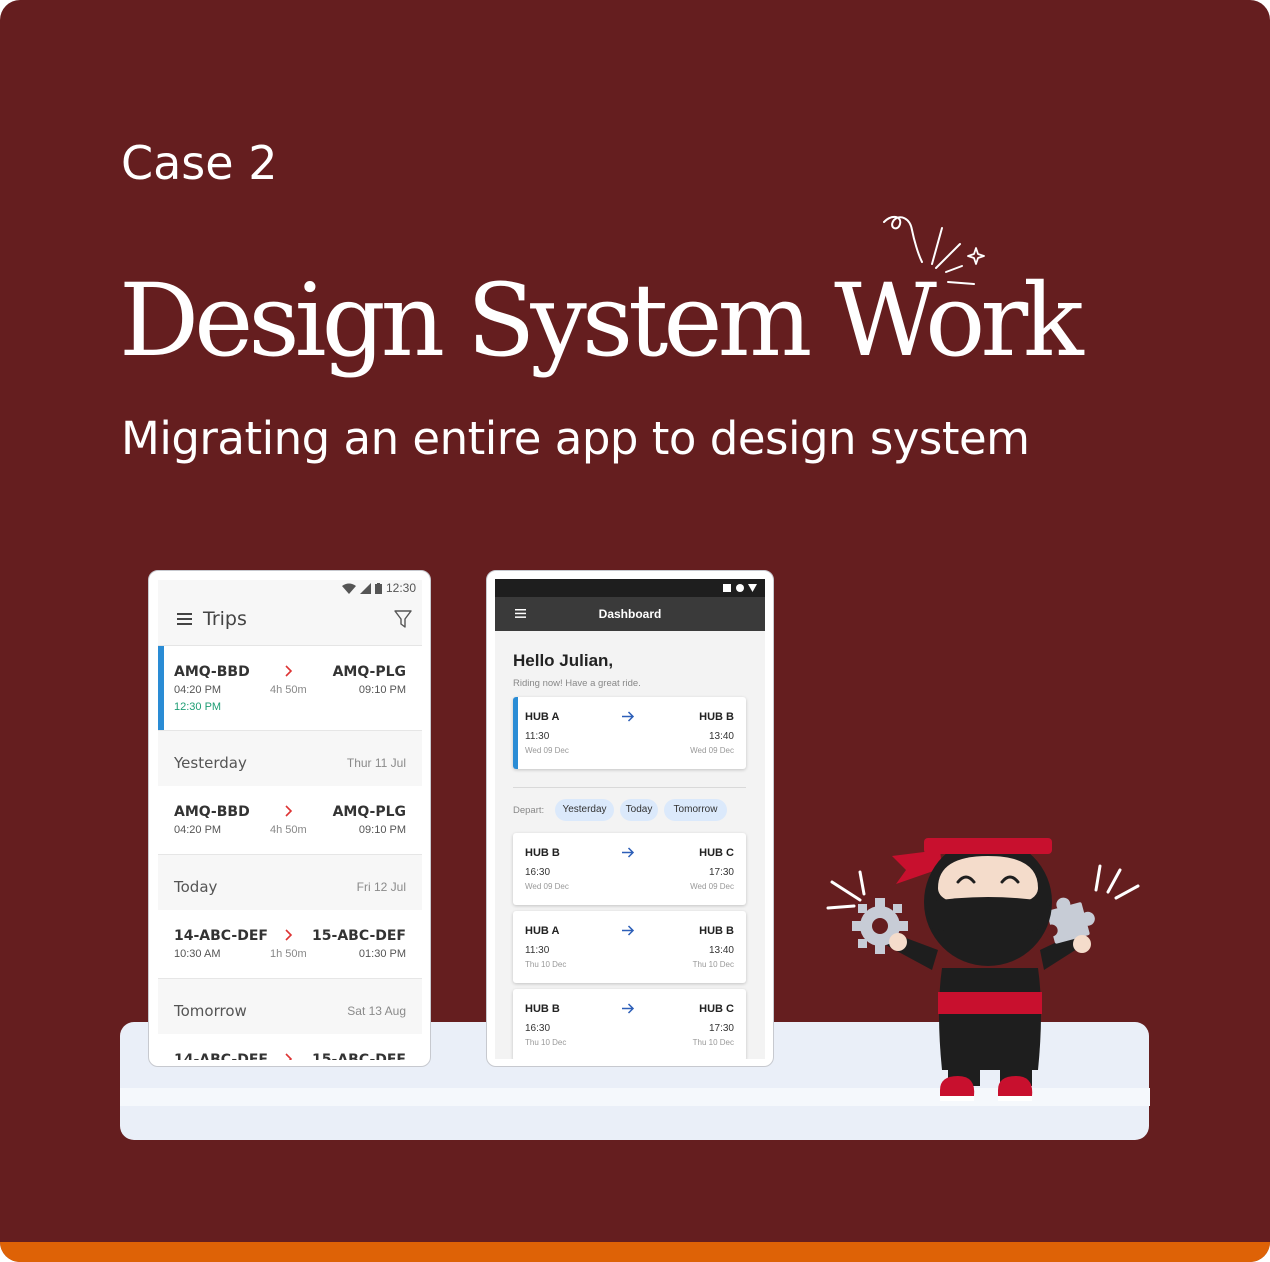 The width and height of the screenshot is (1270, 1262). I want to click on active-trip-indicator, so click(161, 688).